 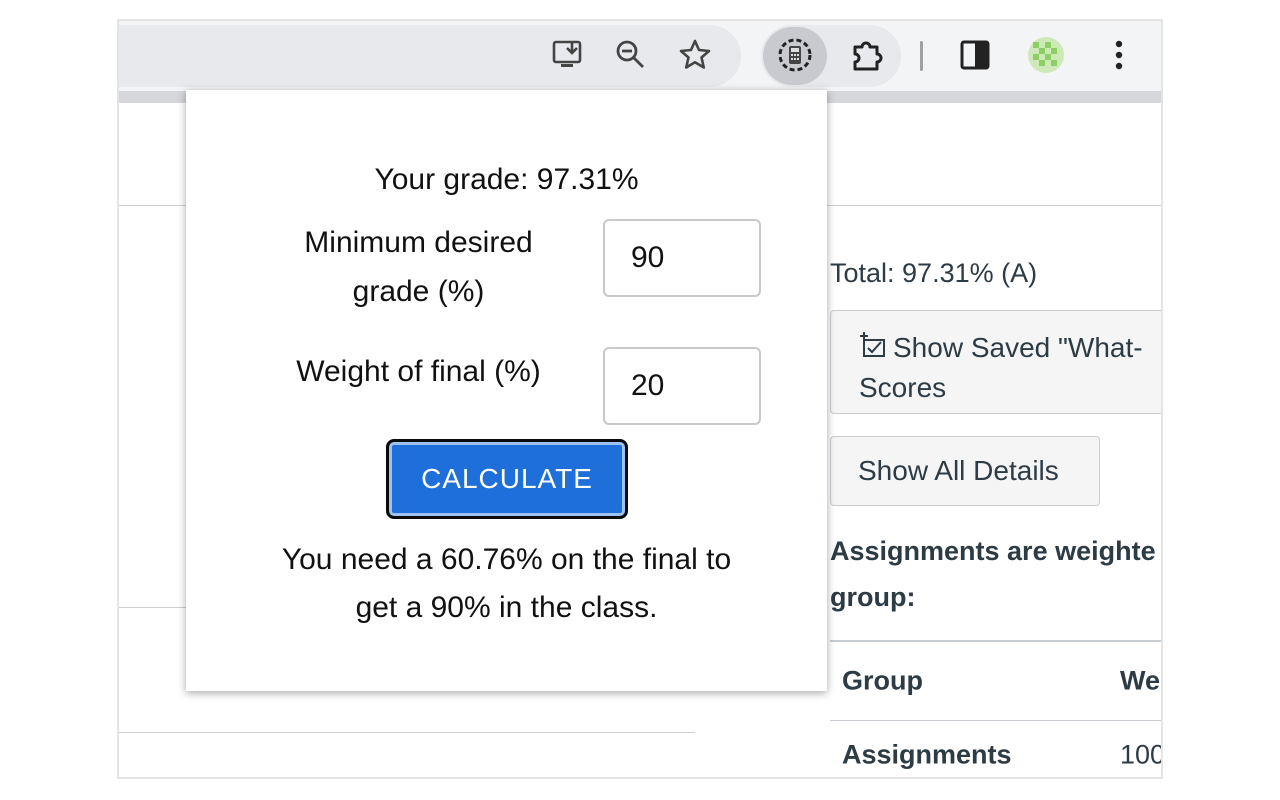 What do you see at coordinates (1141, 754) in the screenshot?
I see `table-cell-weight: 100` at bounding box center [1141, 754].